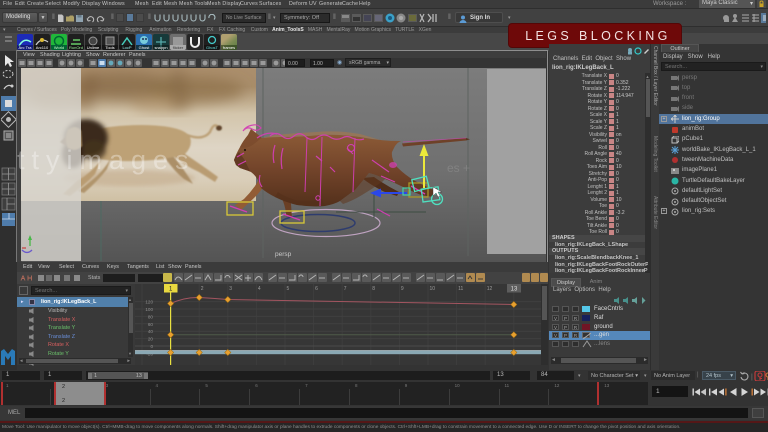  I want to click on svg-text: ttyimages, so click(106, 160).